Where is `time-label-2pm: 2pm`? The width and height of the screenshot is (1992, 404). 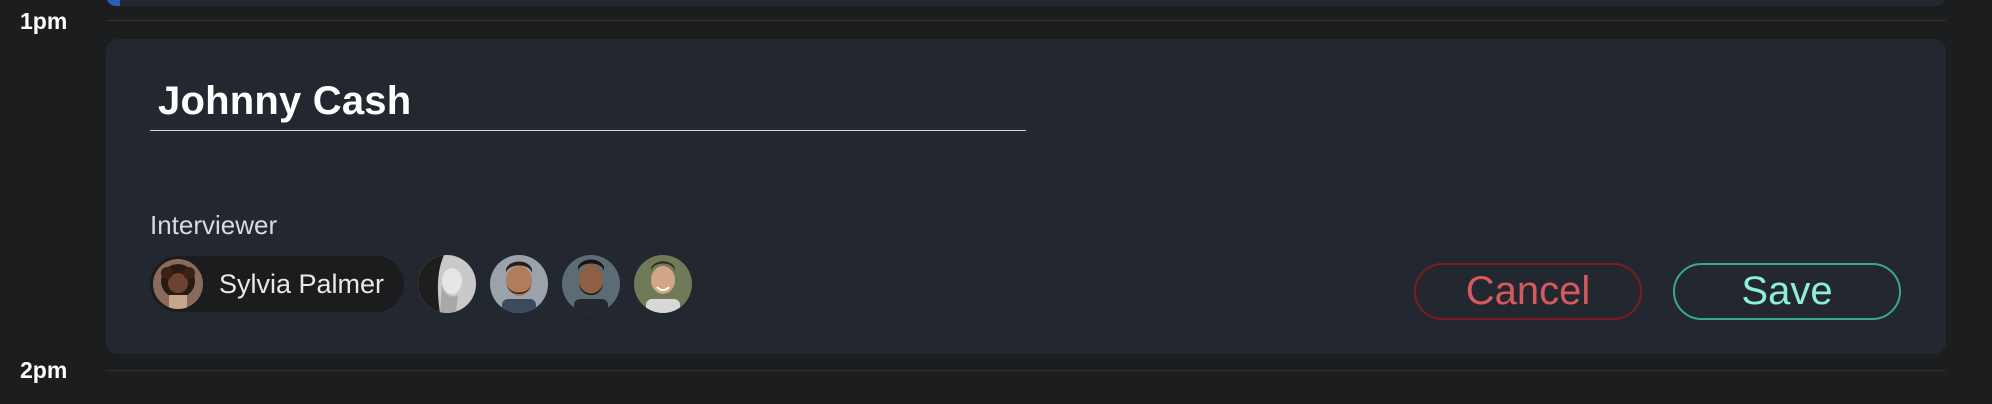 time-label-2pm: 2pm is located at coordinates (44, 370).